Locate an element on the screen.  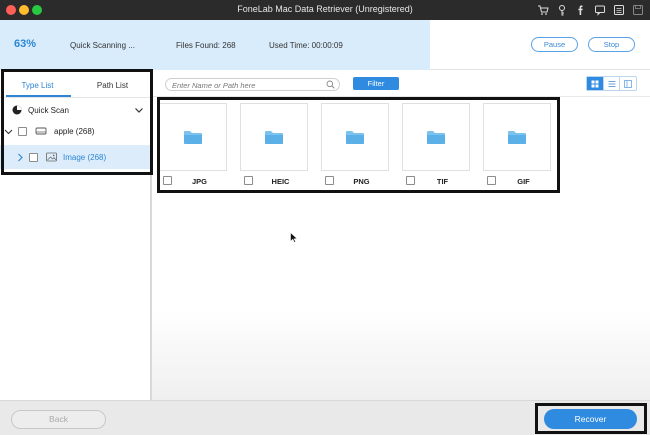
column-view-icon is located at coordinates (628, 83).